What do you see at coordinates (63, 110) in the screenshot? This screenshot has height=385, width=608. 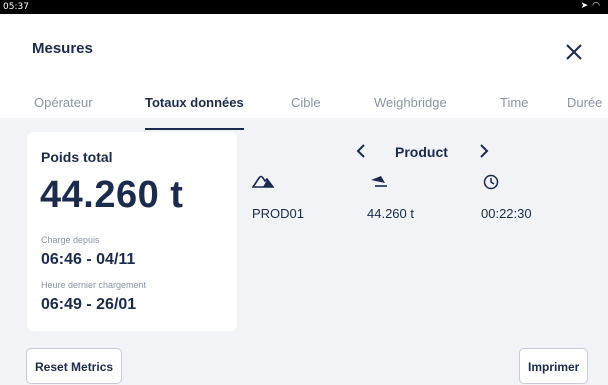 I see `tab-operateur: Opérateur` at bounding box center [63, 110].